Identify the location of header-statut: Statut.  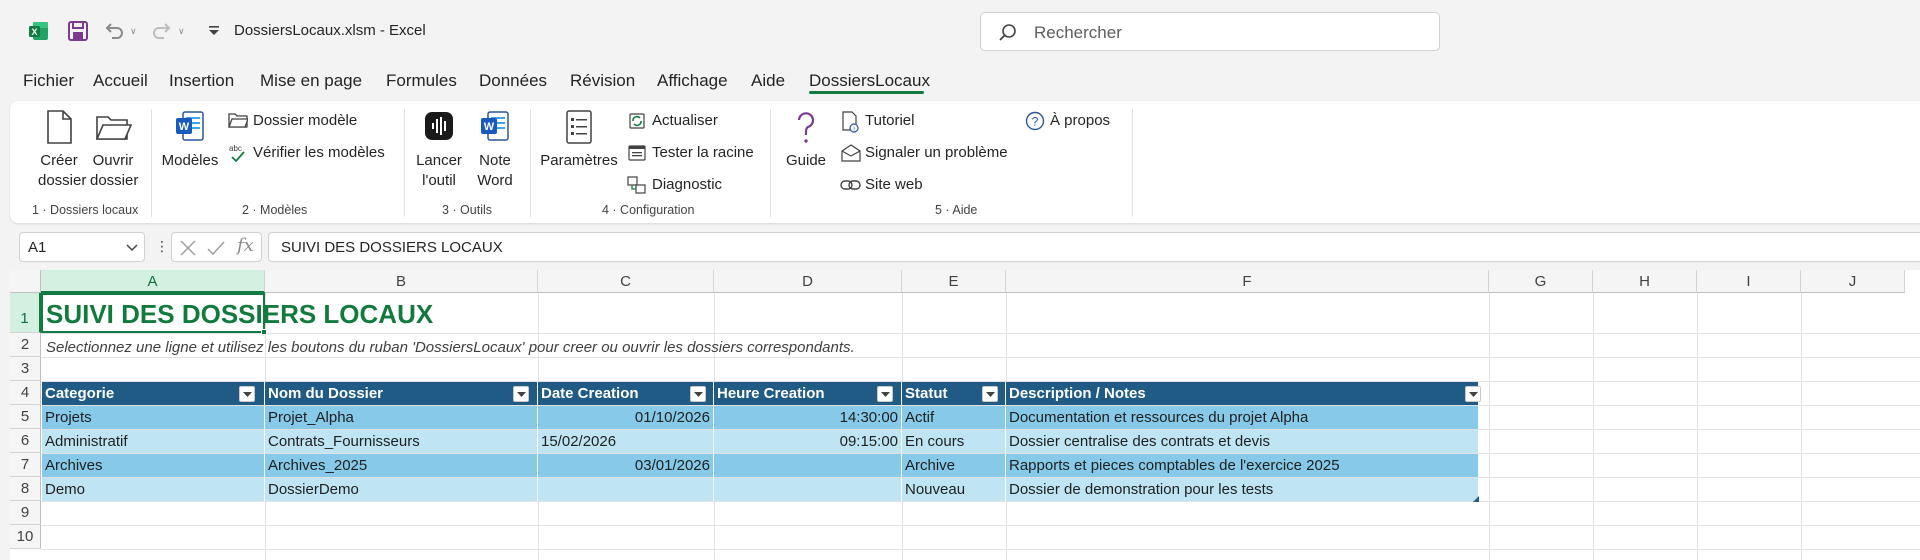
(954, 393).